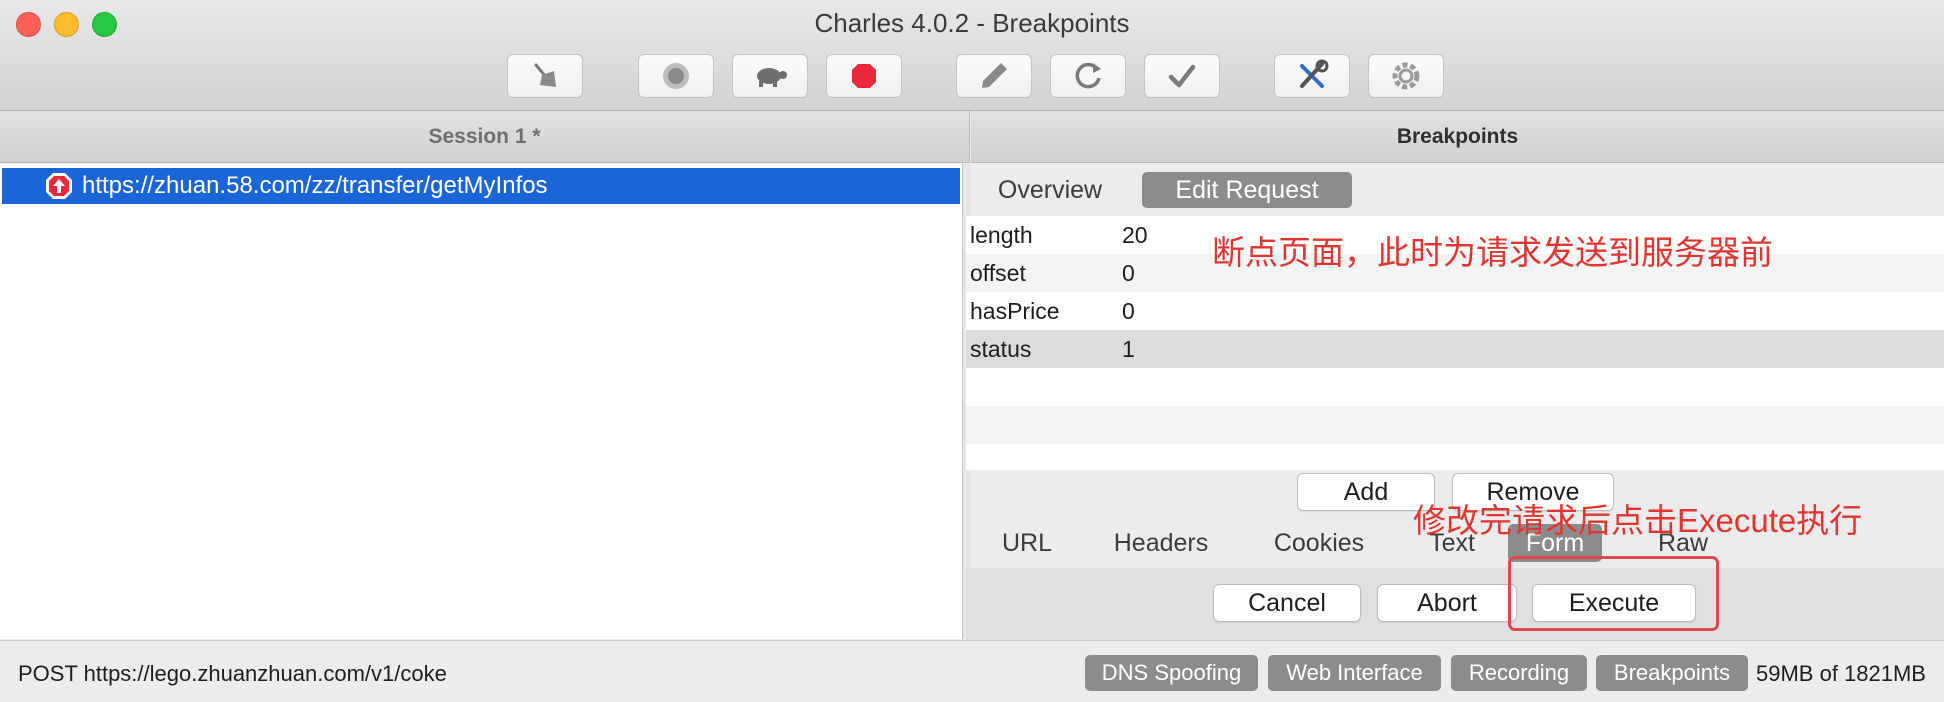  I want to click on execute-highlight-box, so click(1613, 593).